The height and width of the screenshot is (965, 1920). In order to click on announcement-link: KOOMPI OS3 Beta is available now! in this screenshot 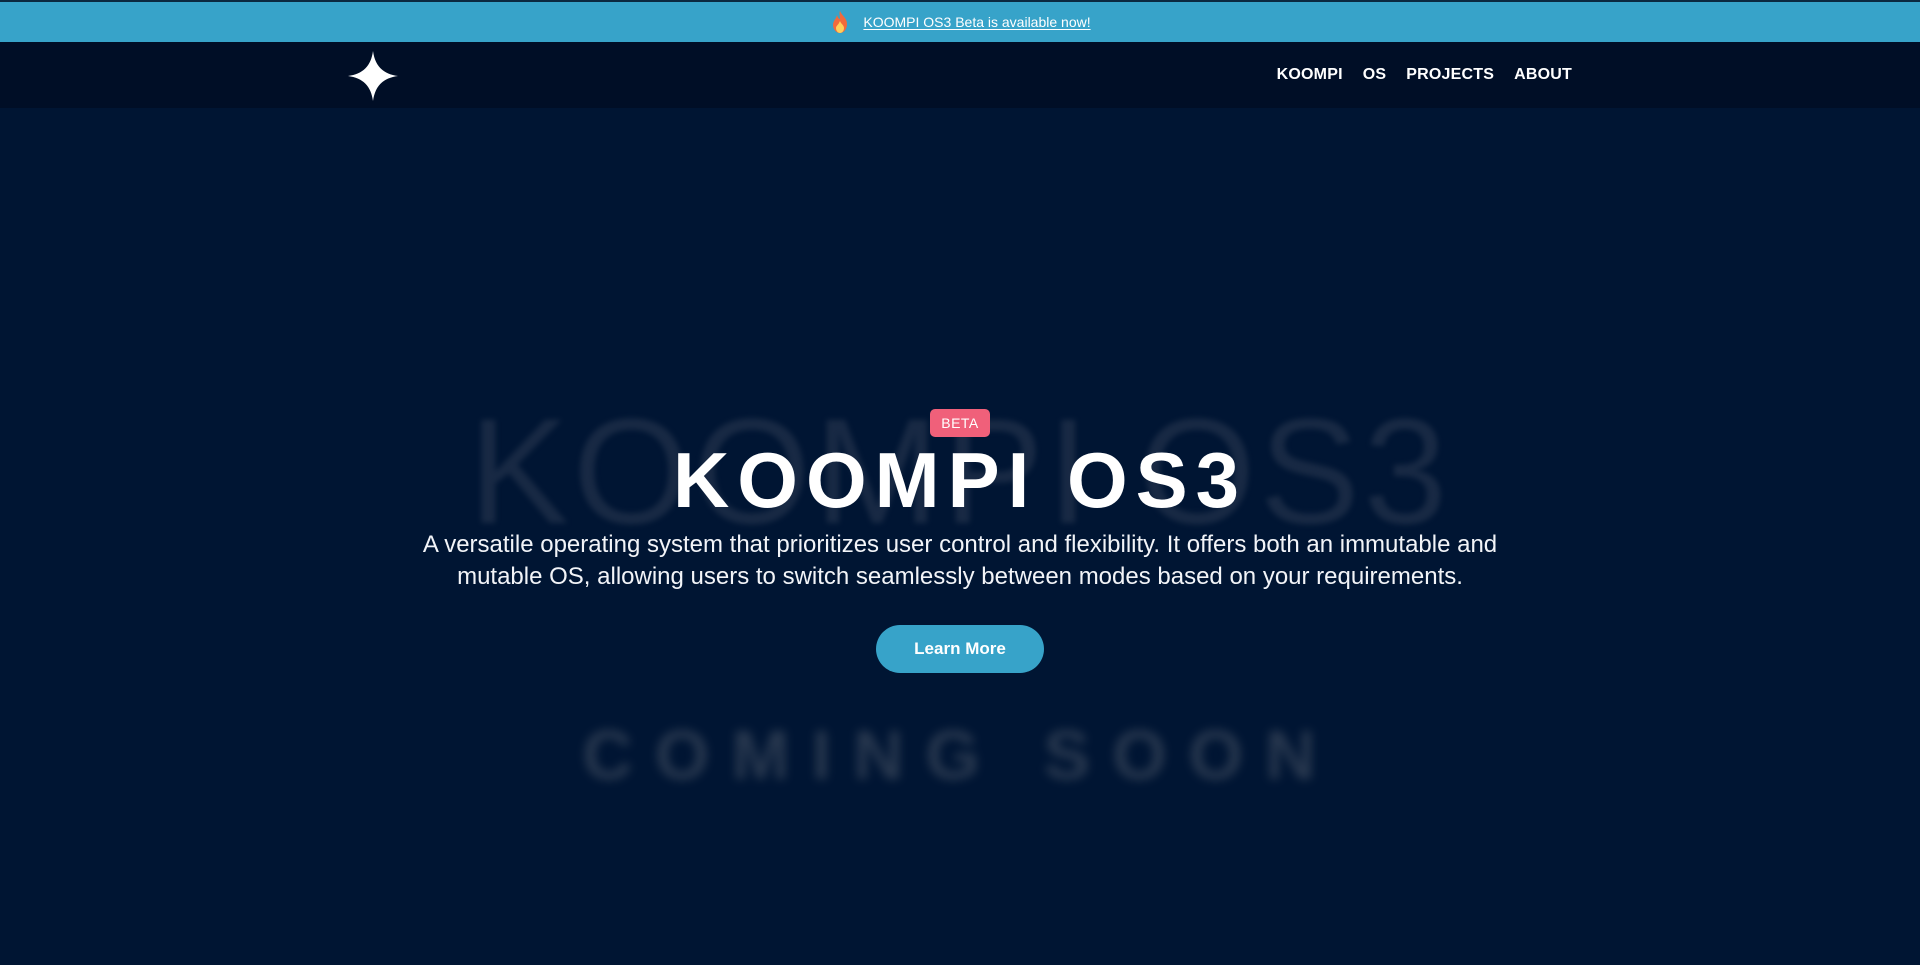, I will do `click(976, 22)`.